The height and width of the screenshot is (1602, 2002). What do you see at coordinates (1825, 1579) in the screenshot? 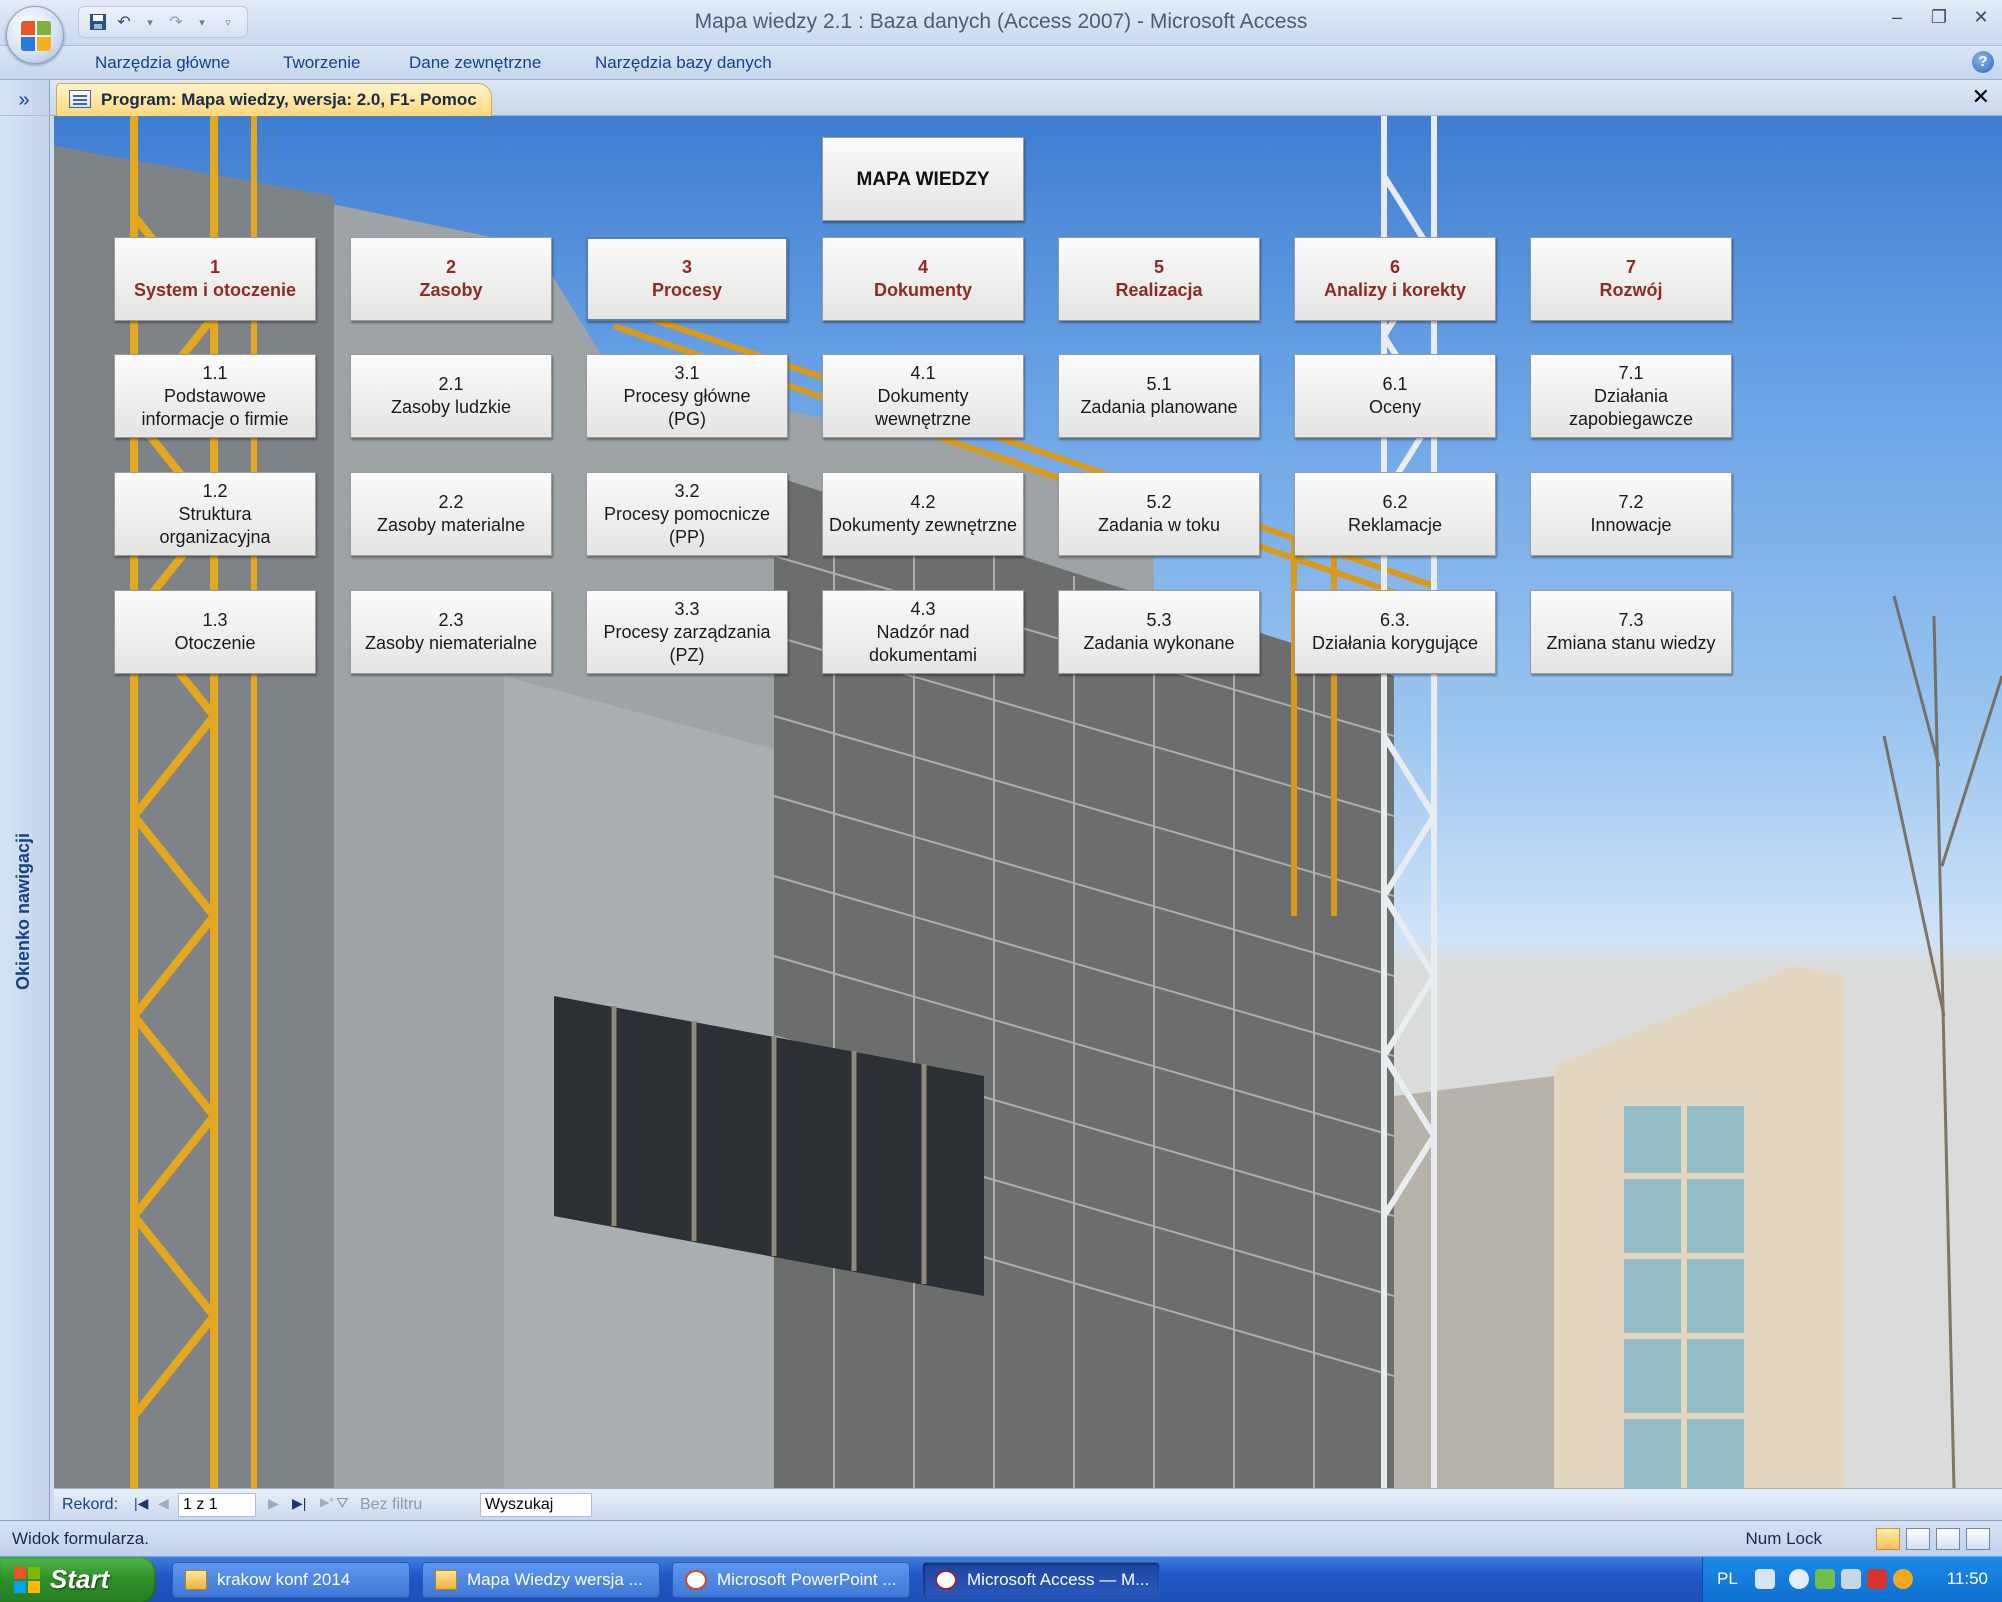
I see `network-icon` at bounding box center [1825, 1579].